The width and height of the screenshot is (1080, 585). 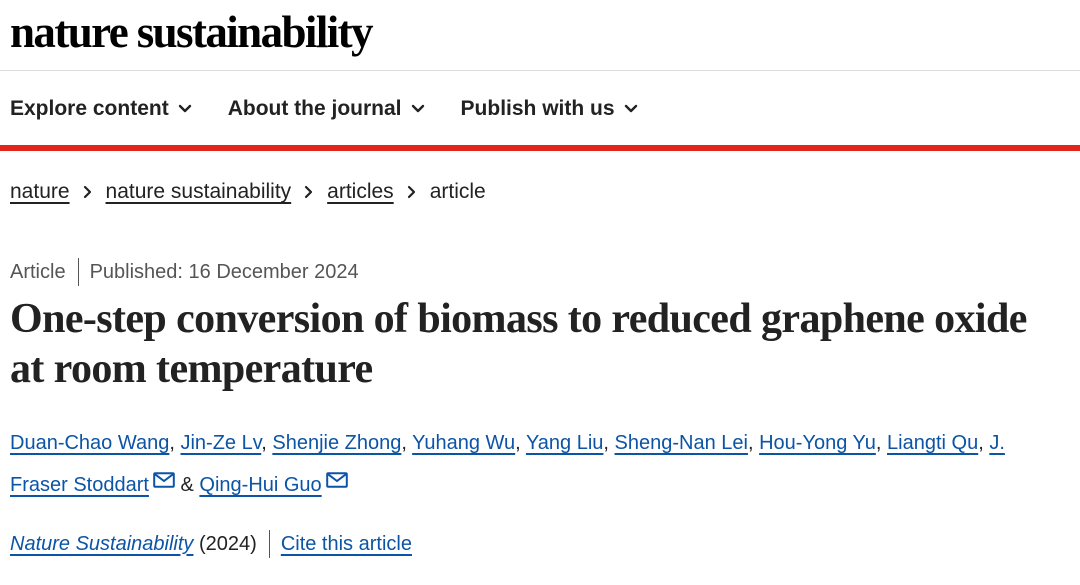 What do you see at coordinates (224, 271) in the screenshot?
I see `published-date: Published: 16 December 2024` at bounding box center [224, 271].